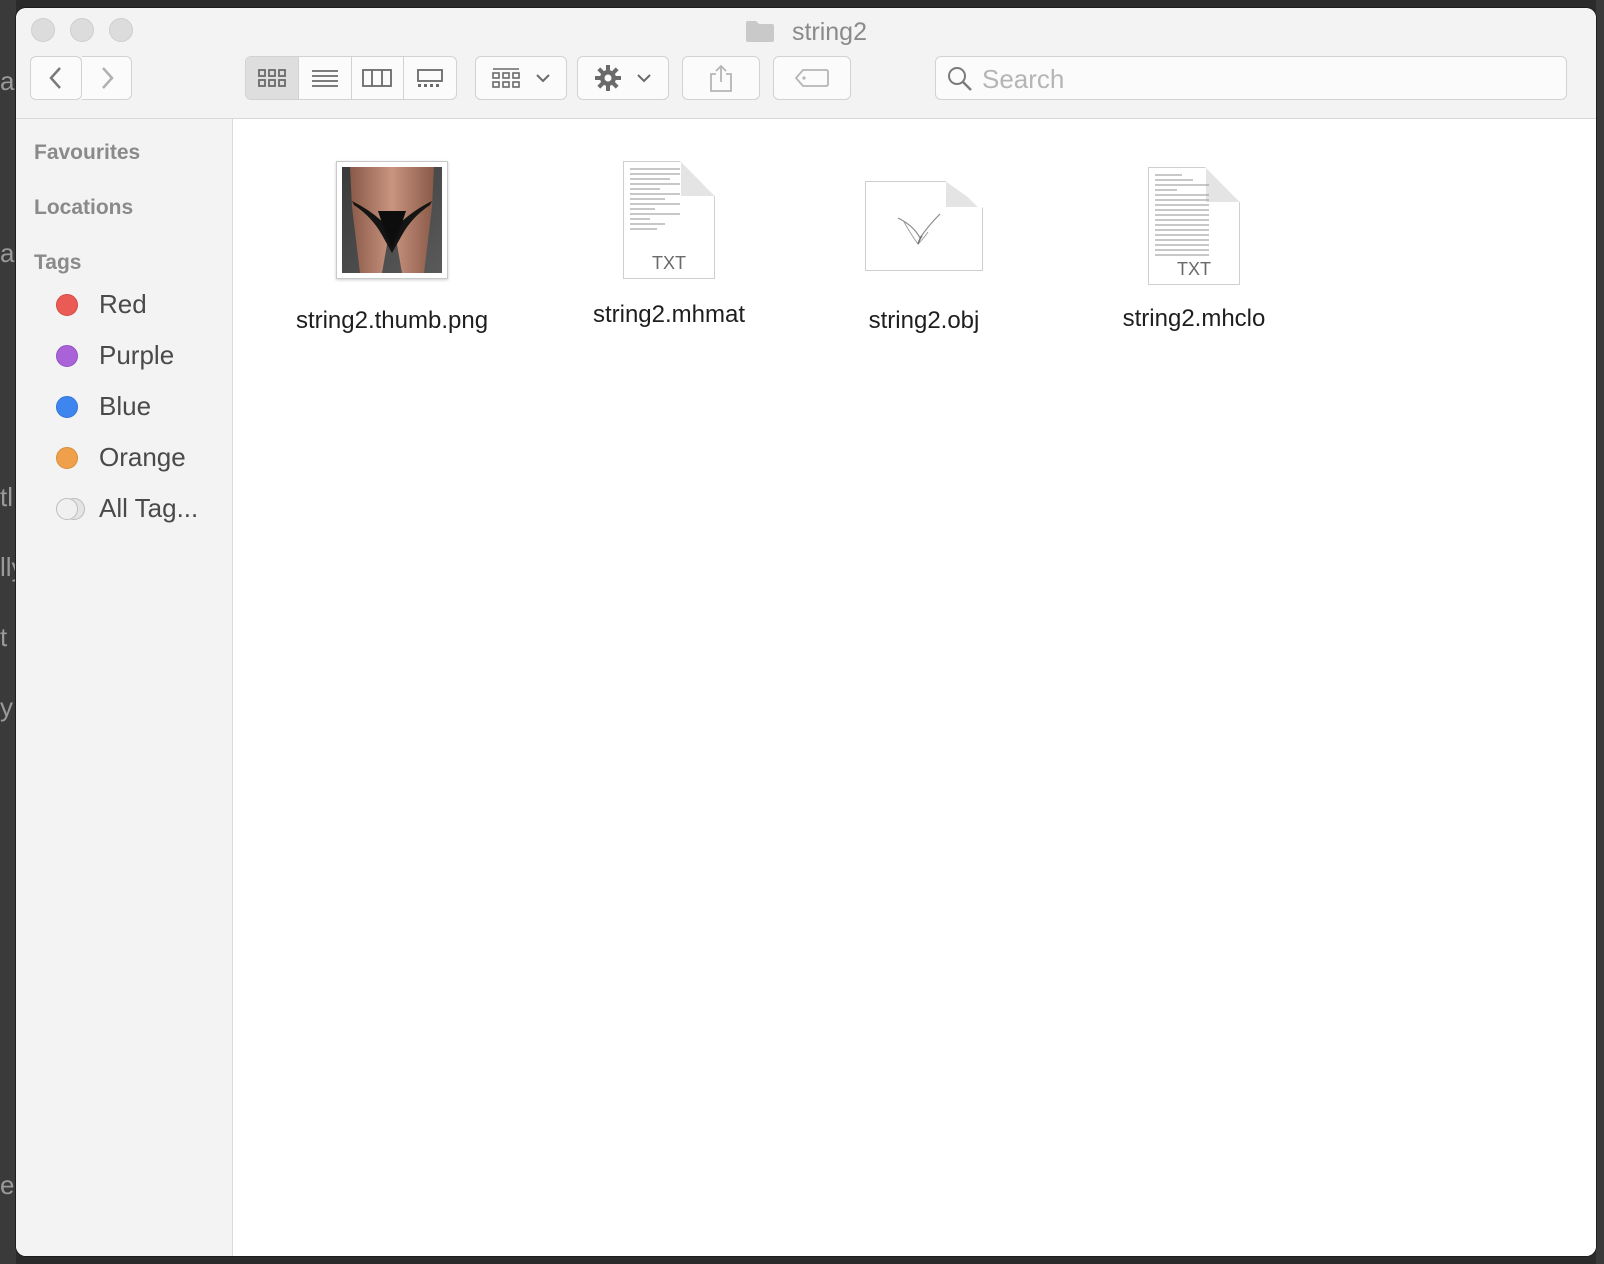 Image resolution: width=1604 pixels, height=1264 pixels. I want to click on search-field, so click(1251, 78).